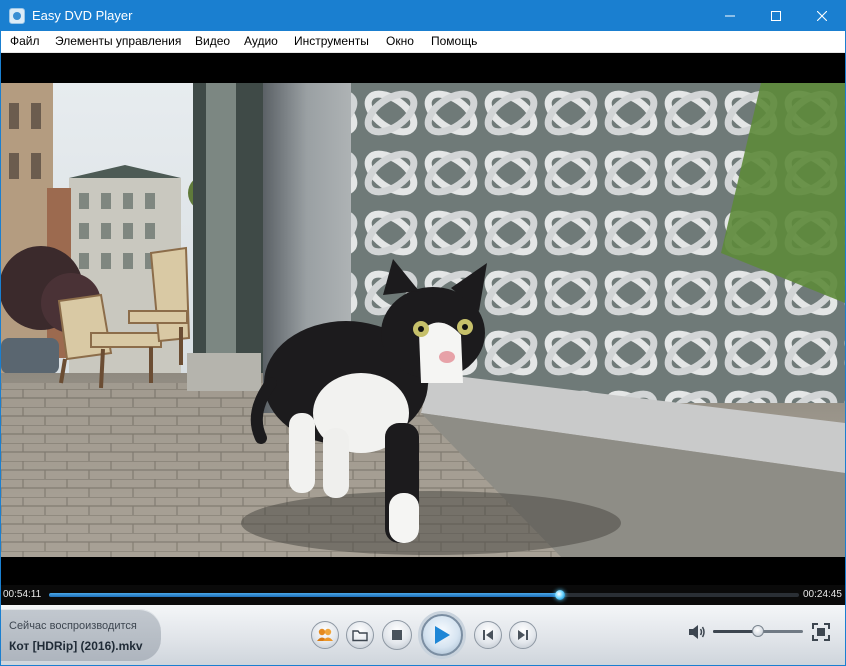  Describe the element at coordinates (822, 594) in the screenshot. I see `remaining-time: 00:24:45` at that location.